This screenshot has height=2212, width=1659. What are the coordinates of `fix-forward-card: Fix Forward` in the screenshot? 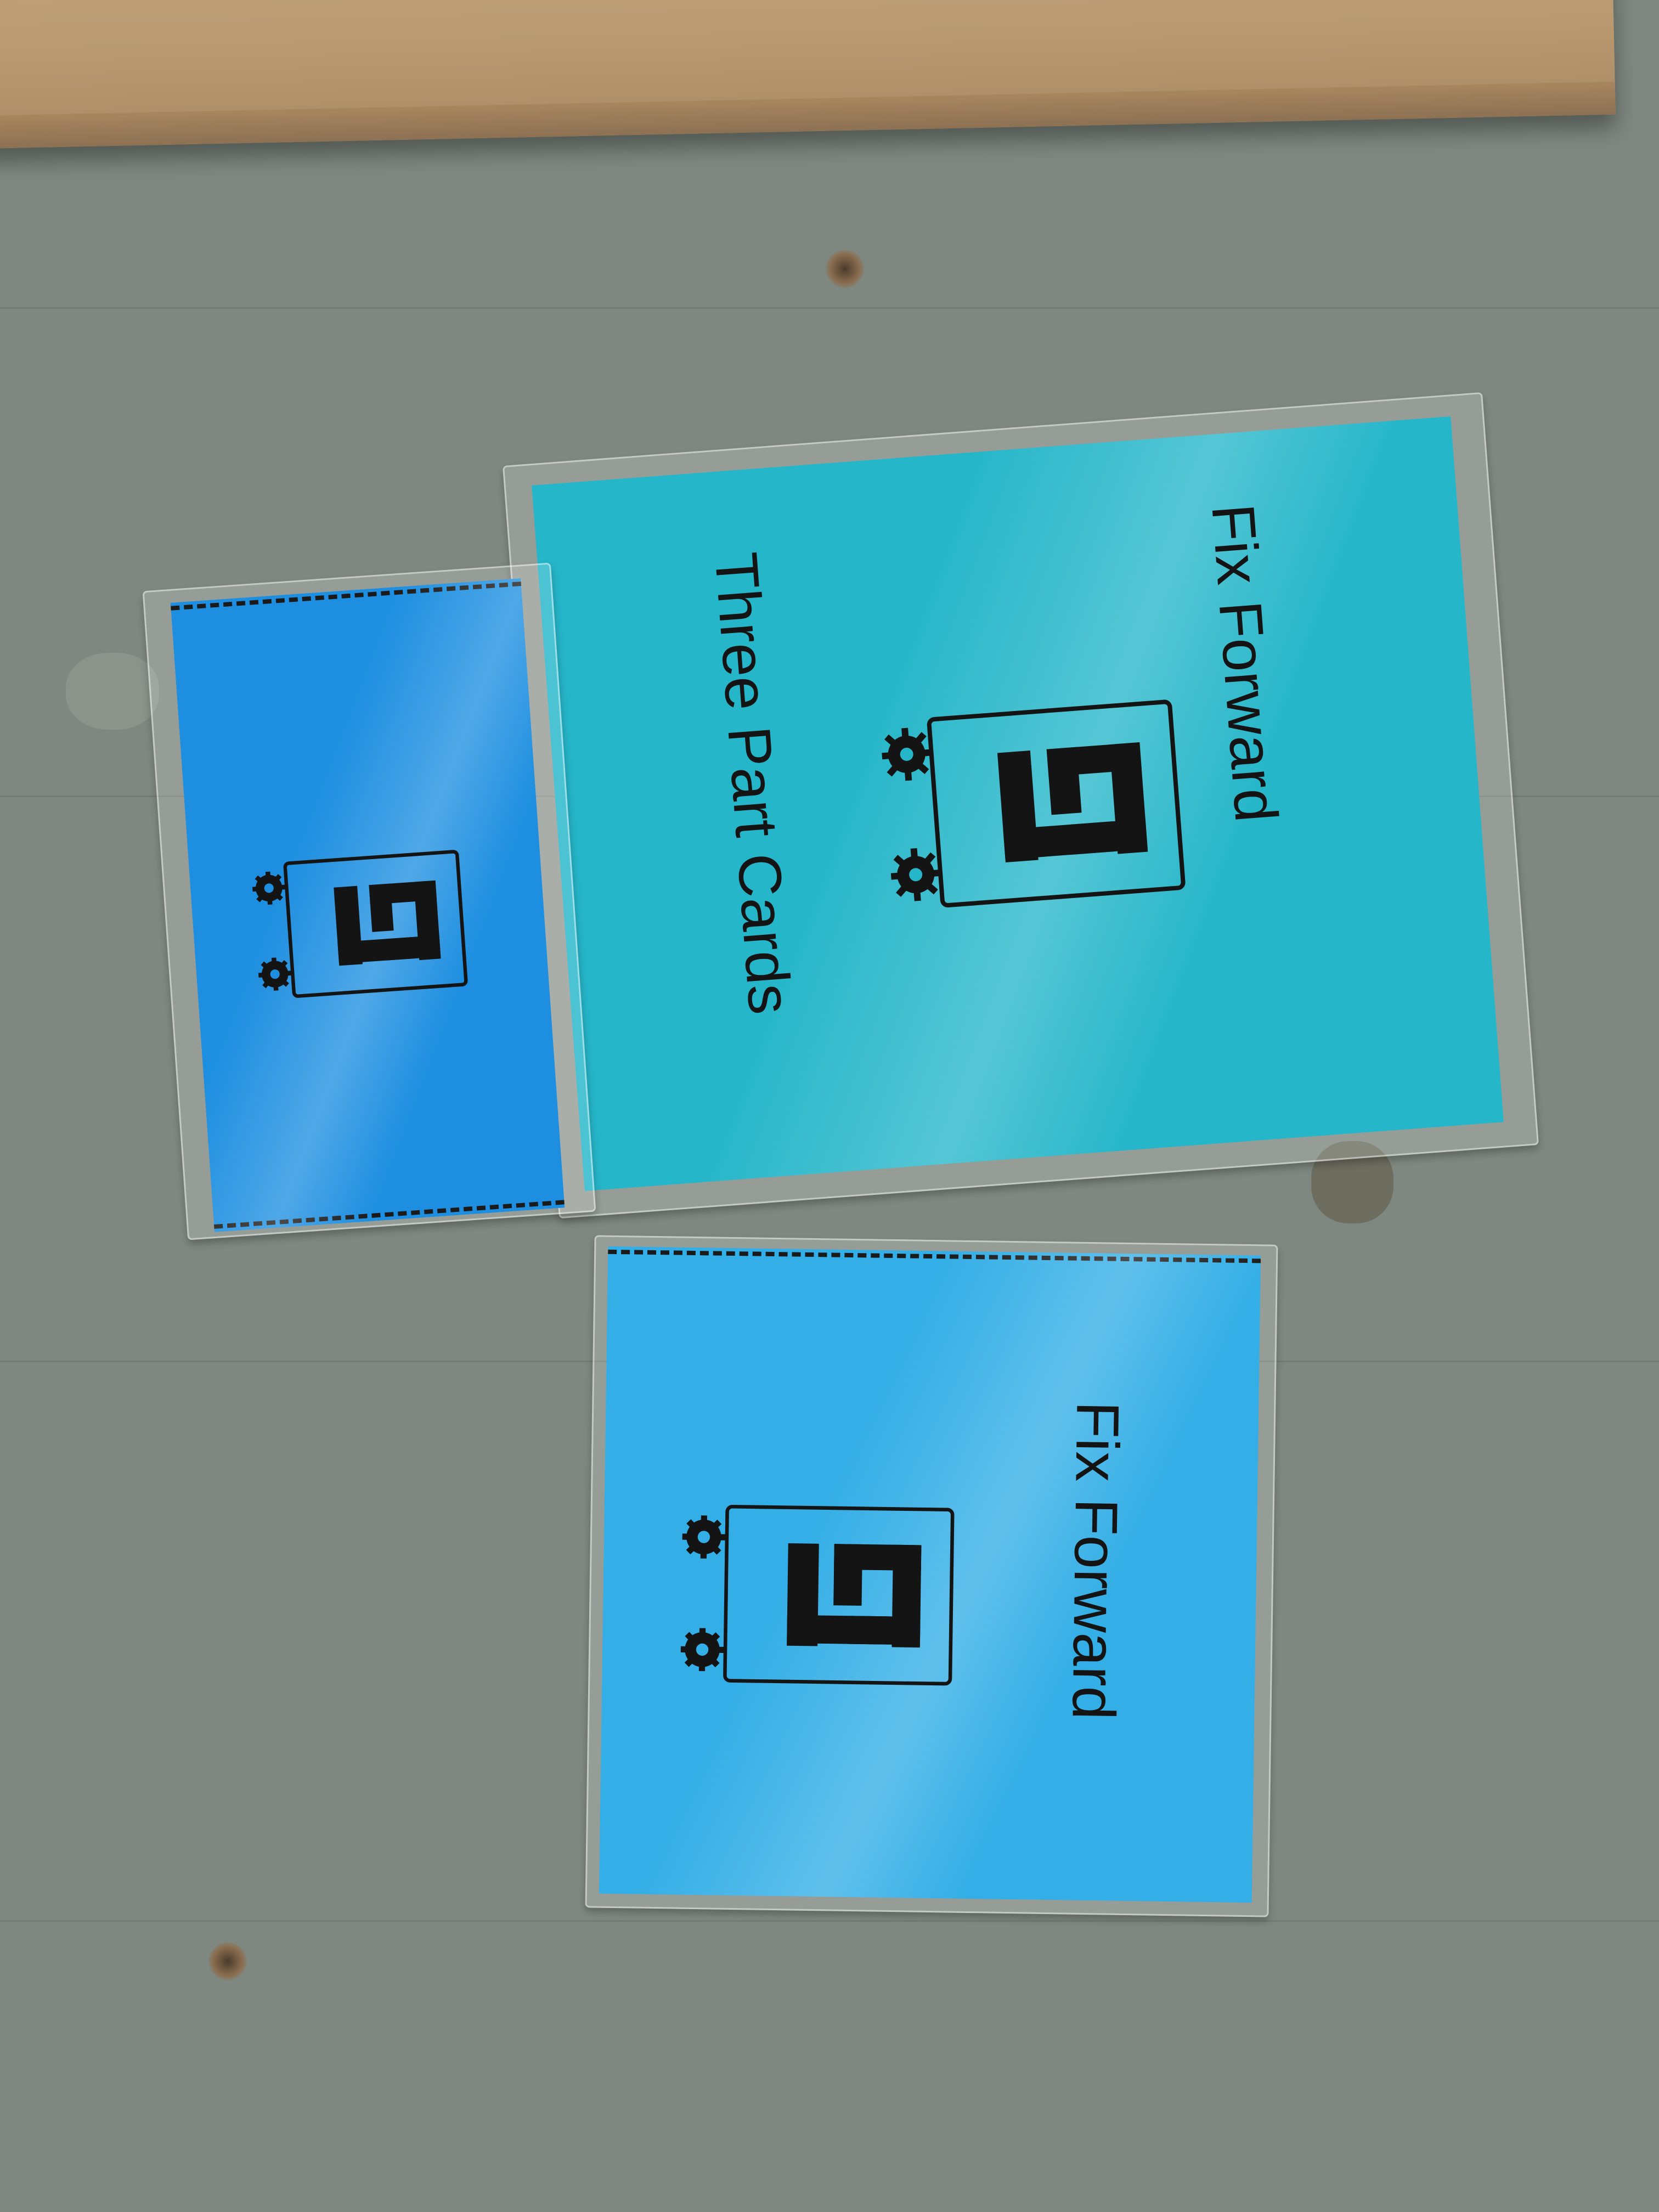 It's located at (930, 1575).